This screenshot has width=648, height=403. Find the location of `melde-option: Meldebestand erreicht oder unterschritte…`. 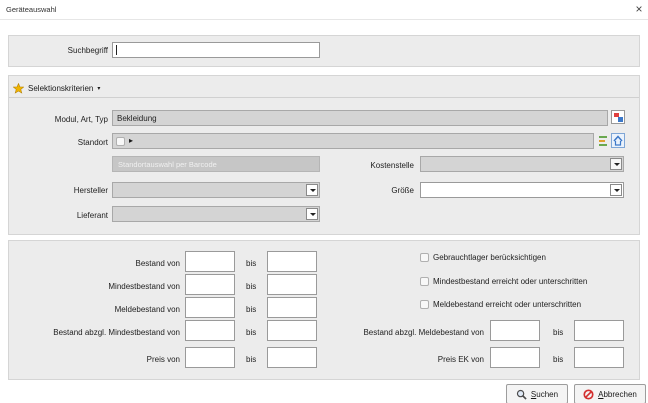

melde-option: Meldebestand erreicht oder unterschritte… is located at coordinates (533, 305).